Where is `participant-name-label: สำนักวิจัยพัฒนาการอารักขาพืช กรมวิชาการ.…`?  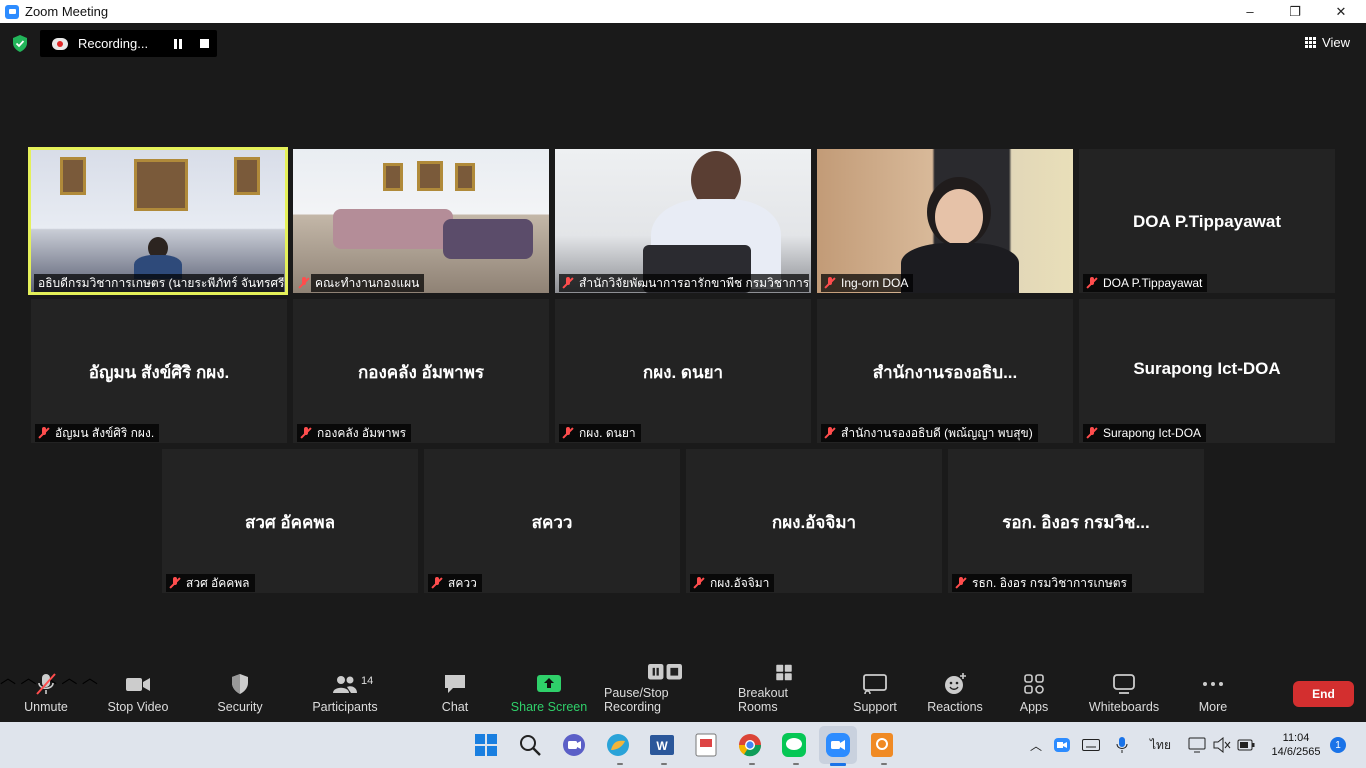
participant-name-label: สำนักวิจัยพัฒนาการอารักขาพืช กรมวิชาการ.… is located at coordinates (684, 283).